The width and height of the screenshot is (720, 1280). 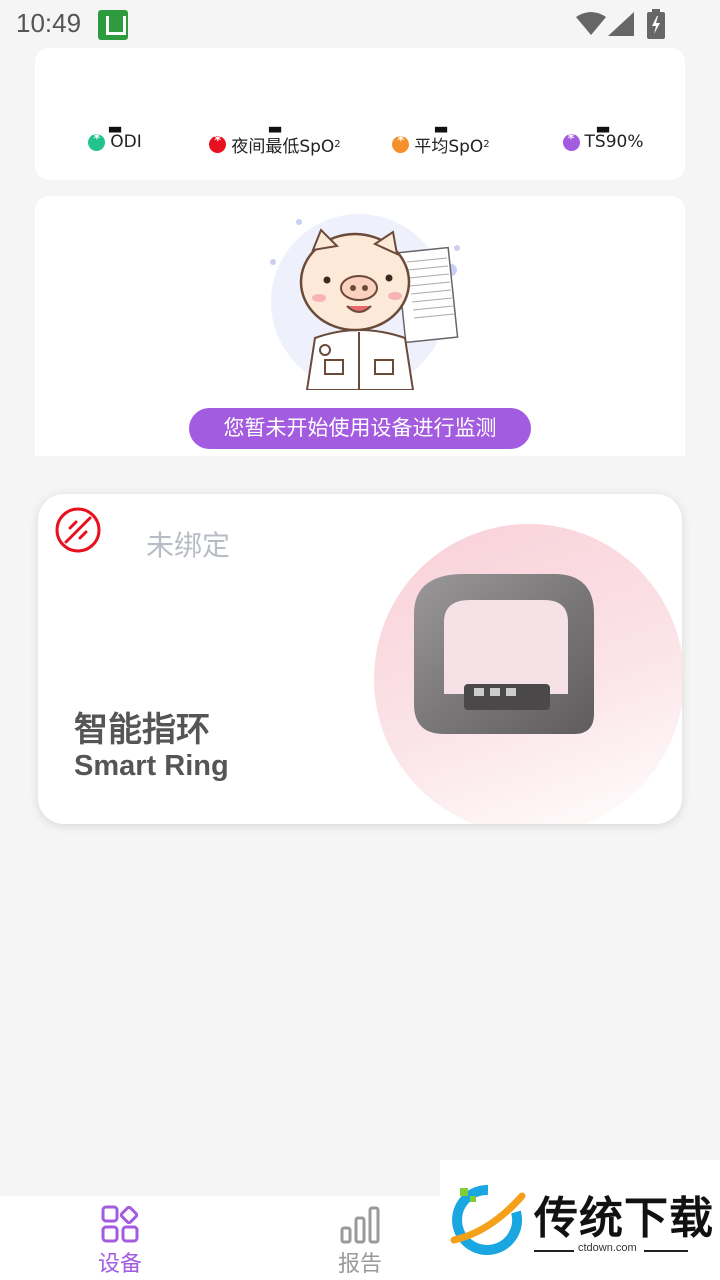 I want to click on metric-label: ODI, so click(x=115, y=142).